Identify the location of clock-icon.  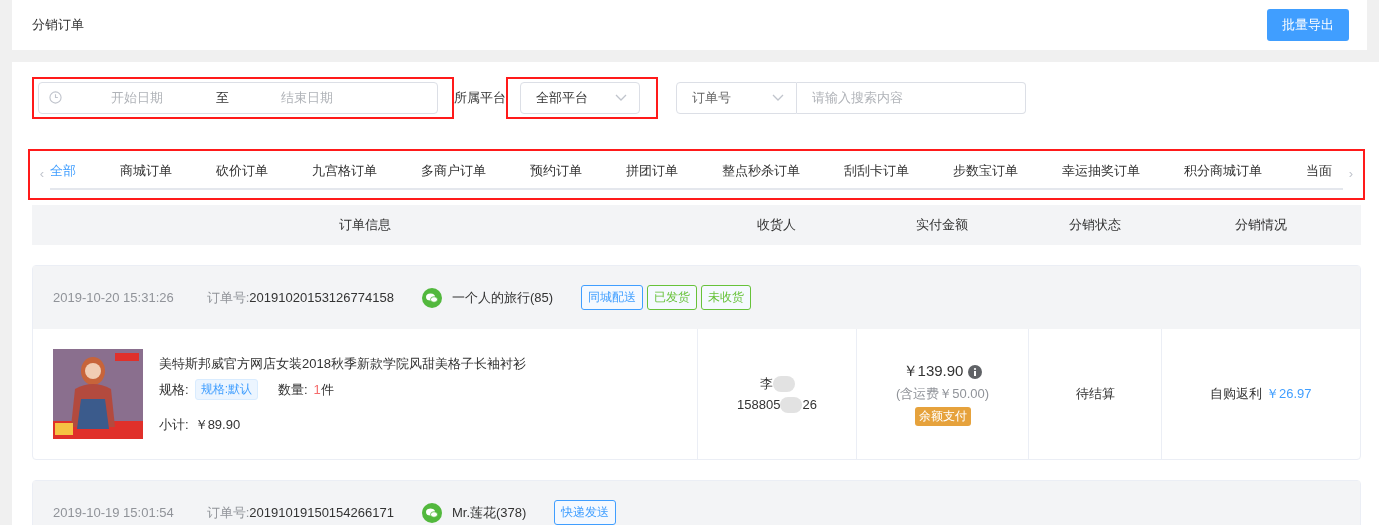
(55, 97).